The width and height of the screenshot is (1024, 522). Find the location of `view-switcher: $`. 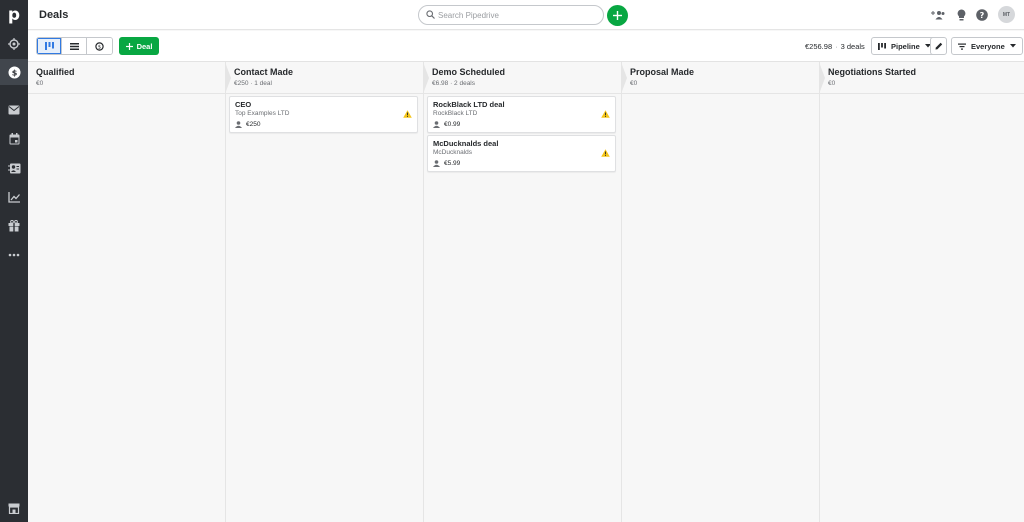

view-switcher: $ is located at coordinates (74, 46).